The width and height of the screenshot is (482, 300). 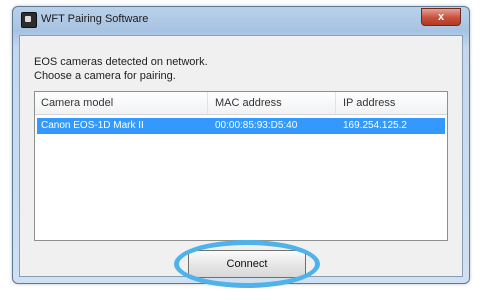 What do you see at coordinates (95, 19) in the screenshot?
I see `window-title: WFT Pairing Software` at bounding box center [95, 19].